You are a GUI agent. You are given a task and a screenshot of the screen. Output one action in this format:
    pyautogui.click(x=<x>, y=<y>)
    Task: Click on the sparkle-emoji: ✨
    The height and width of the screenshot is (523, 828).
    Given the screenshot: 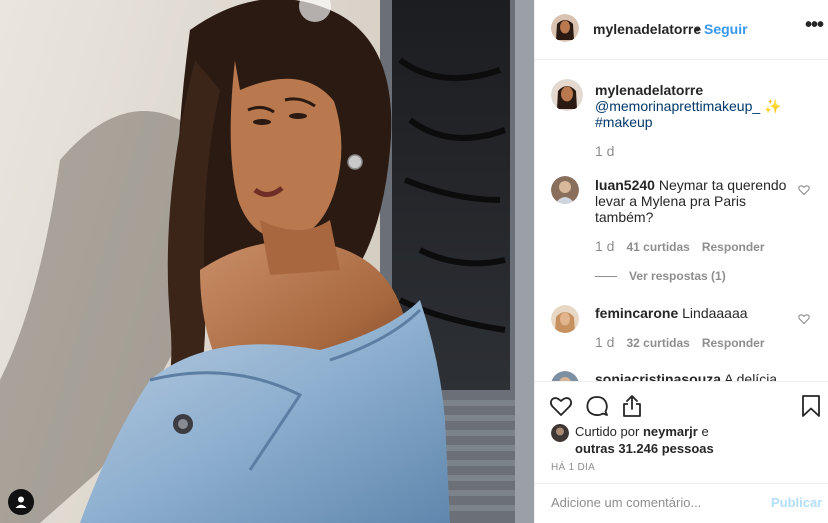 What is the action you would take?
    pyautogui.click(x=773, y=106)
    